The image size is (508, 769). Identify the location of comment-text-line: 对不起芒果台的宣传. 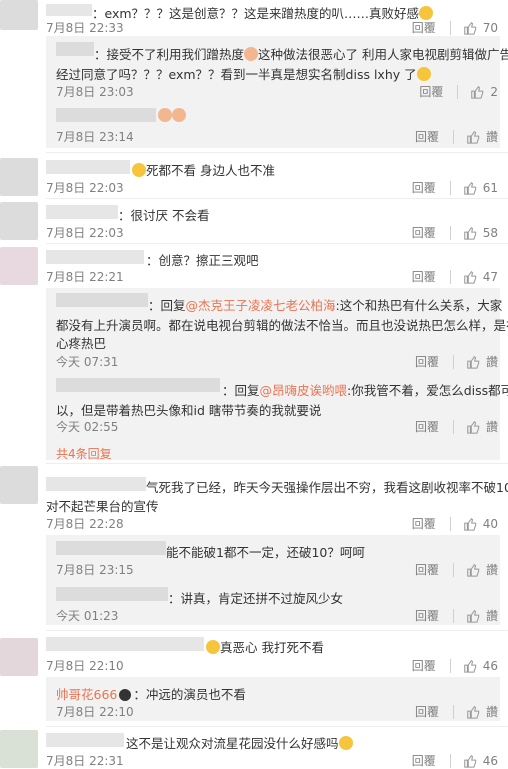
(102, 506).